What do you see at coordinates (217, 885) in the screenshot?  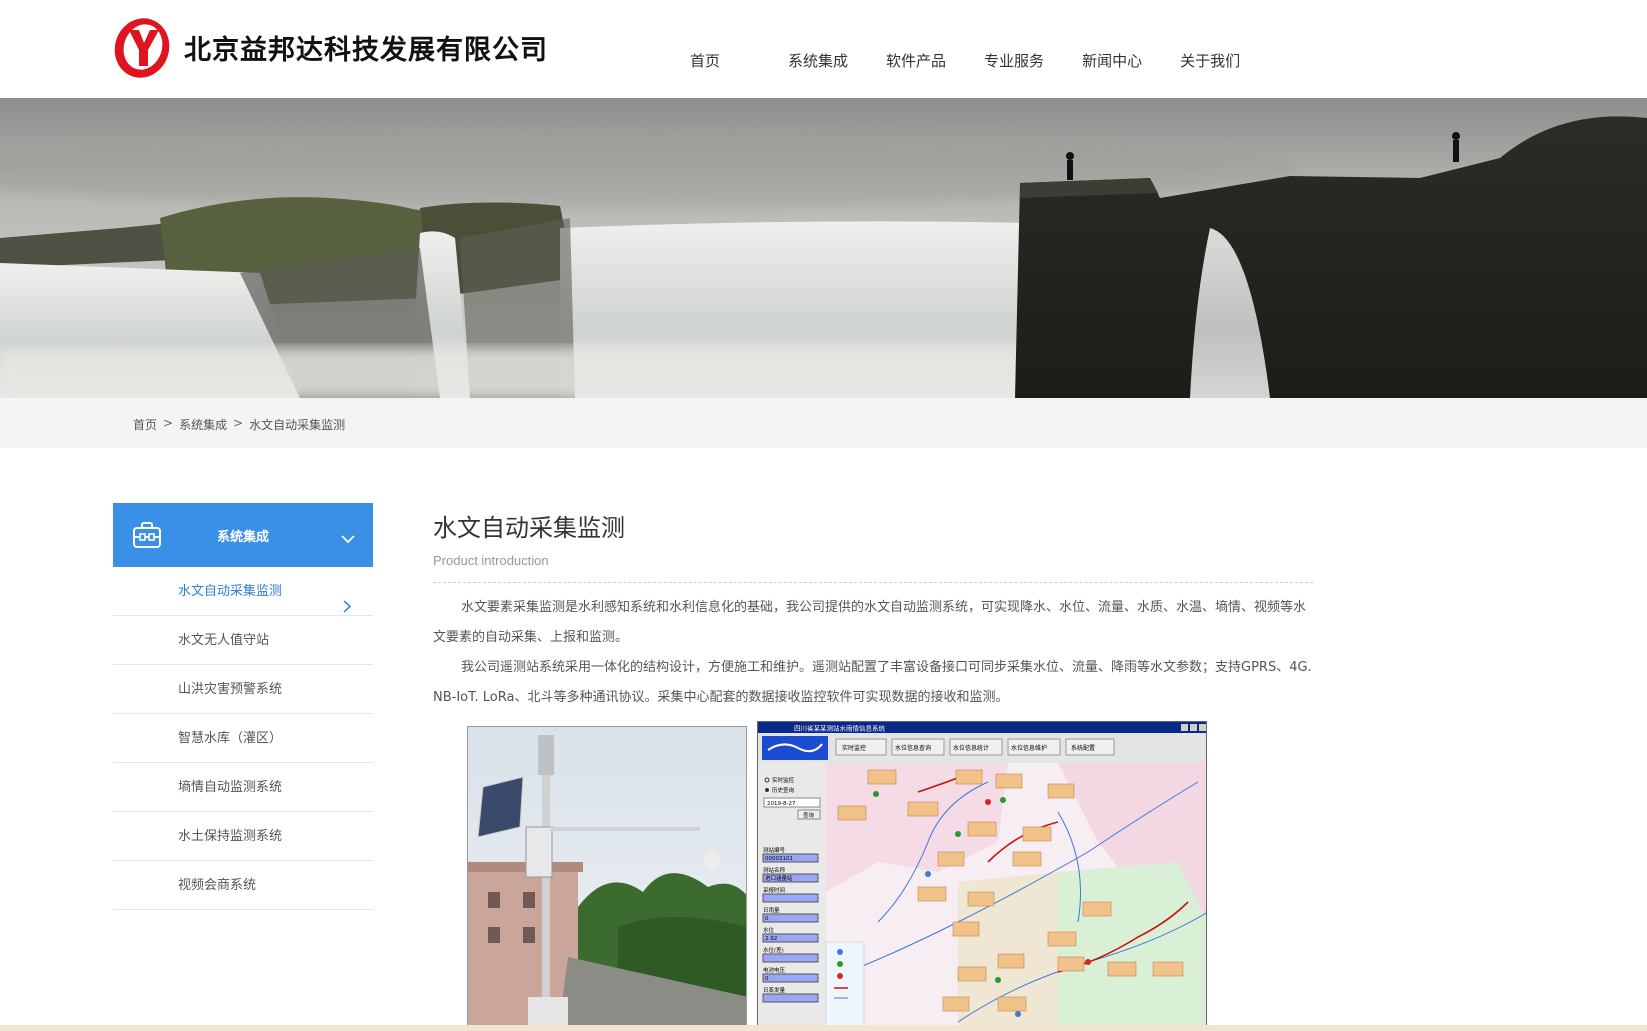 I see `sidebar-item-label: 视频会商系统` at bounding box center [217, 885].